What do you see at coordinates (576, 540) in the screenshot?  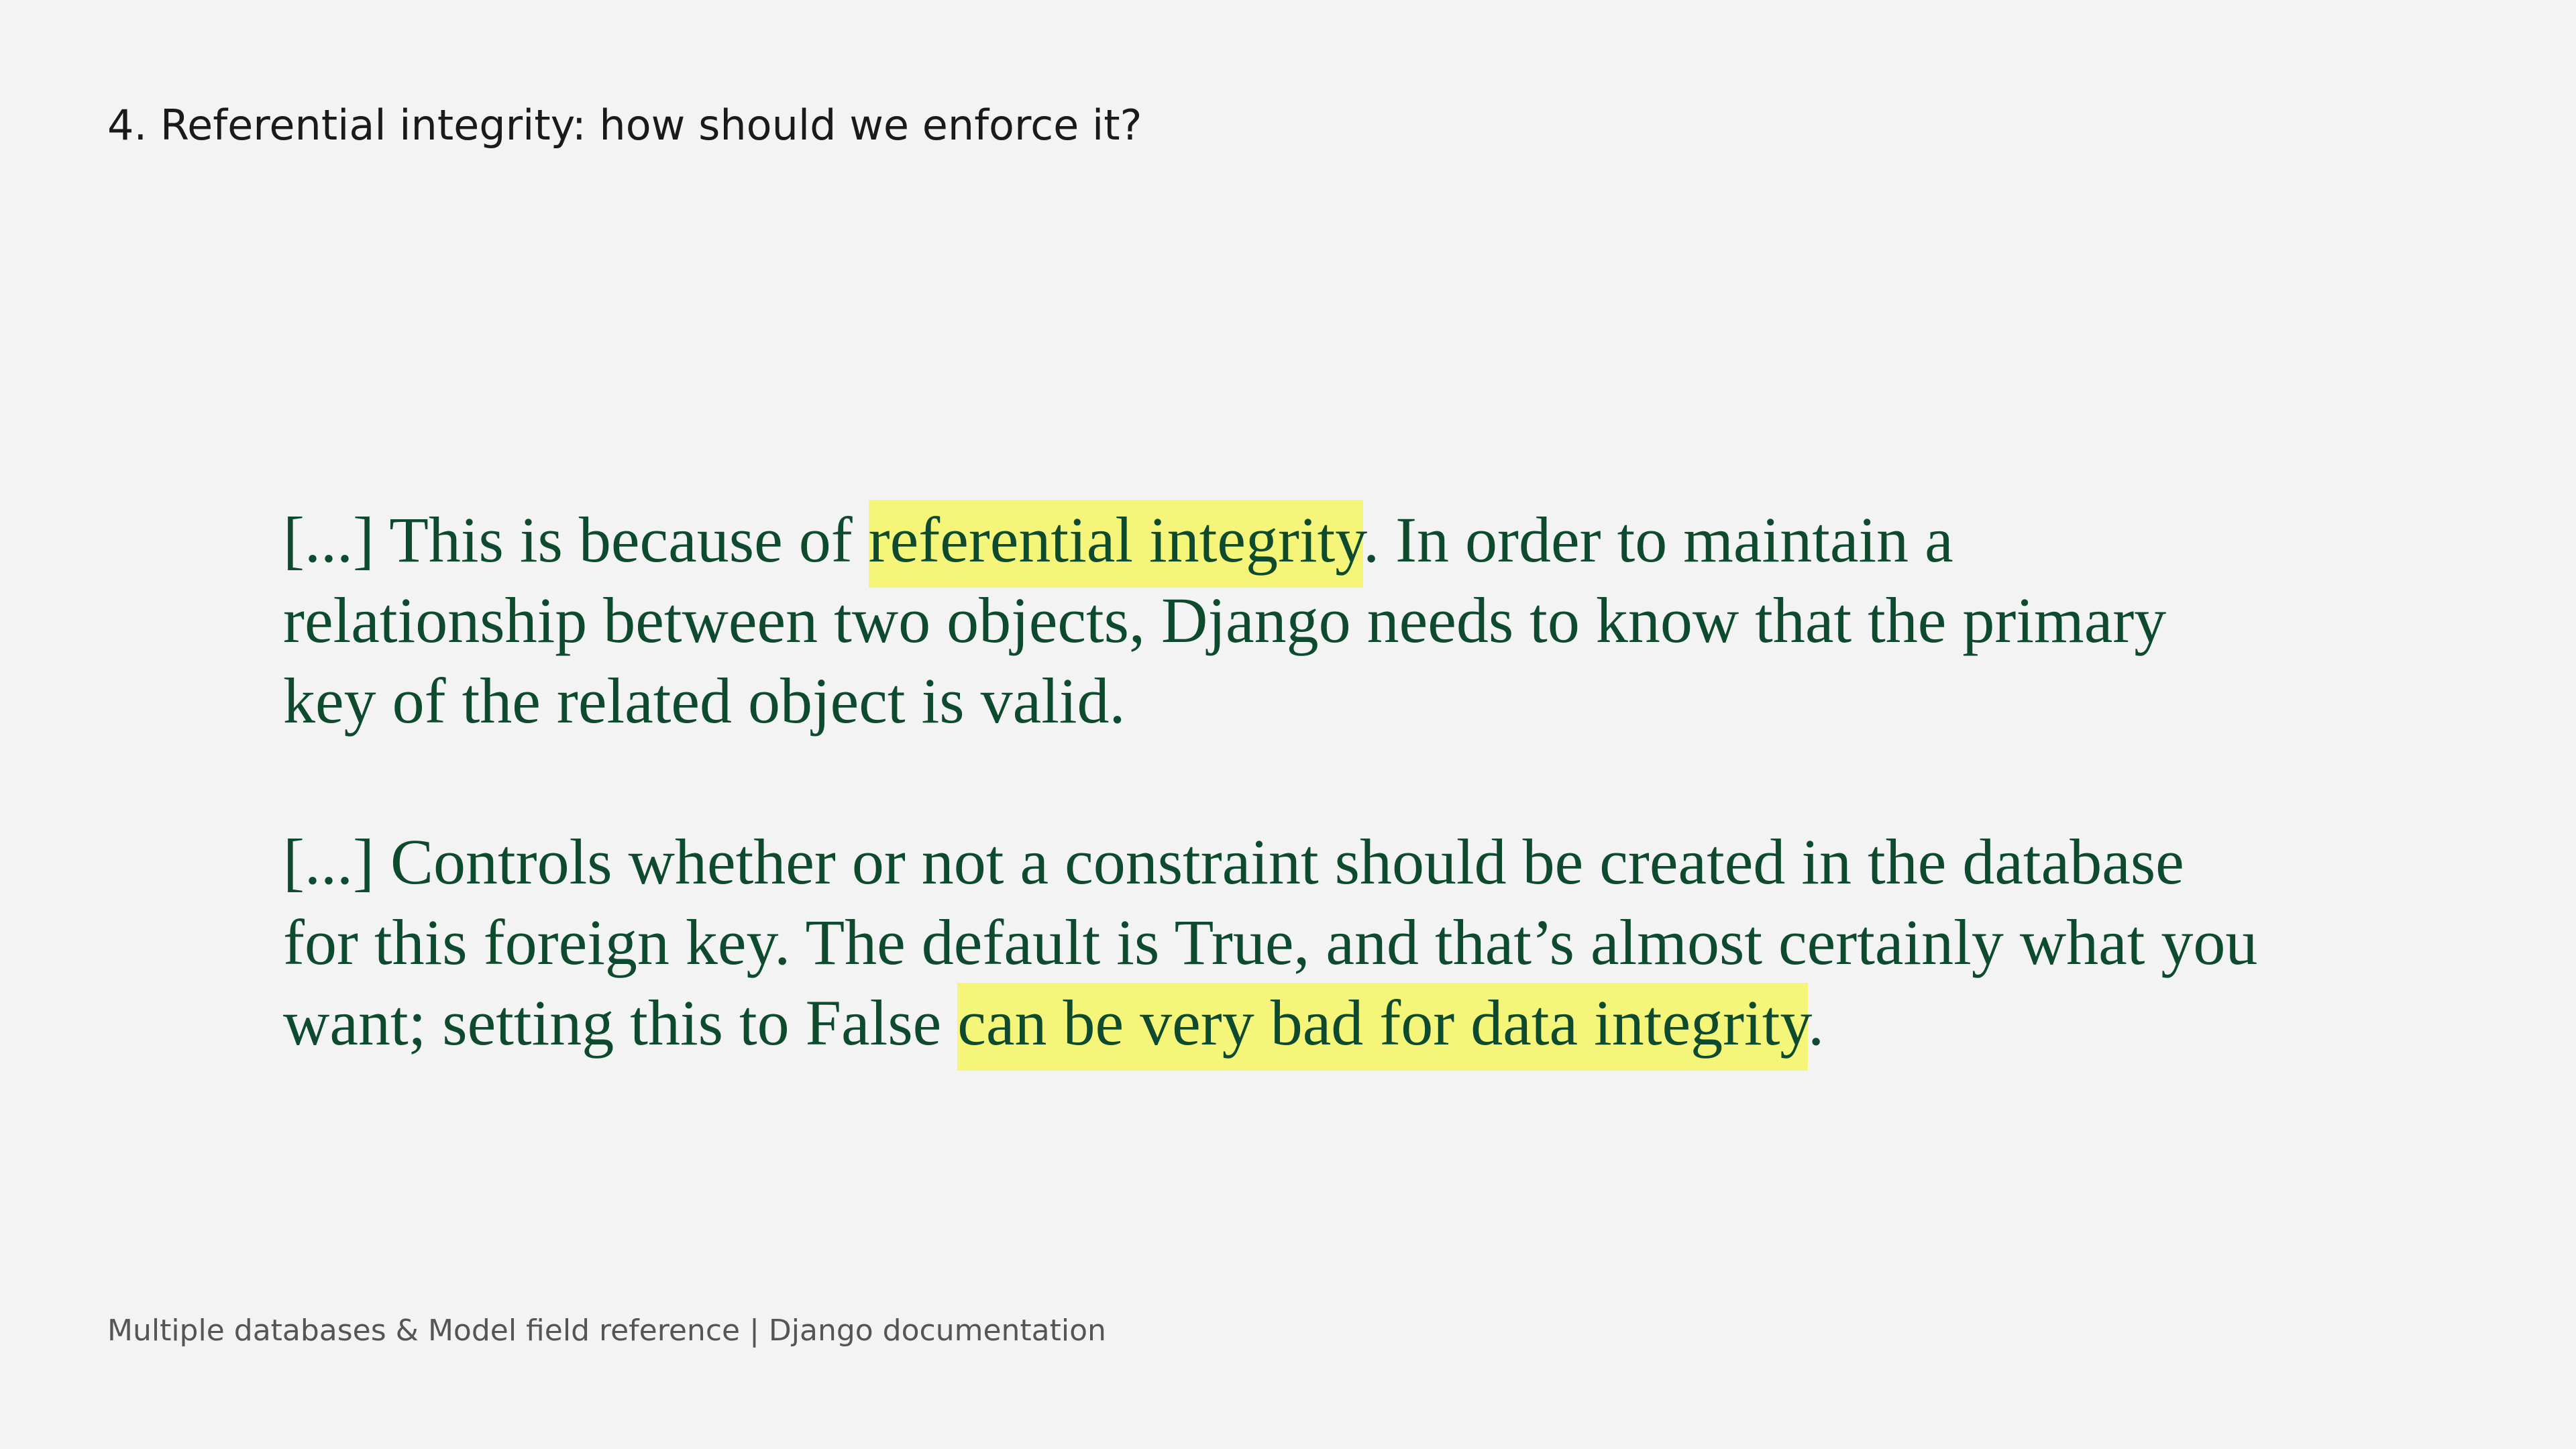 I see `quote-text-before: [...] This is because of` at bounding box center [576, 540].